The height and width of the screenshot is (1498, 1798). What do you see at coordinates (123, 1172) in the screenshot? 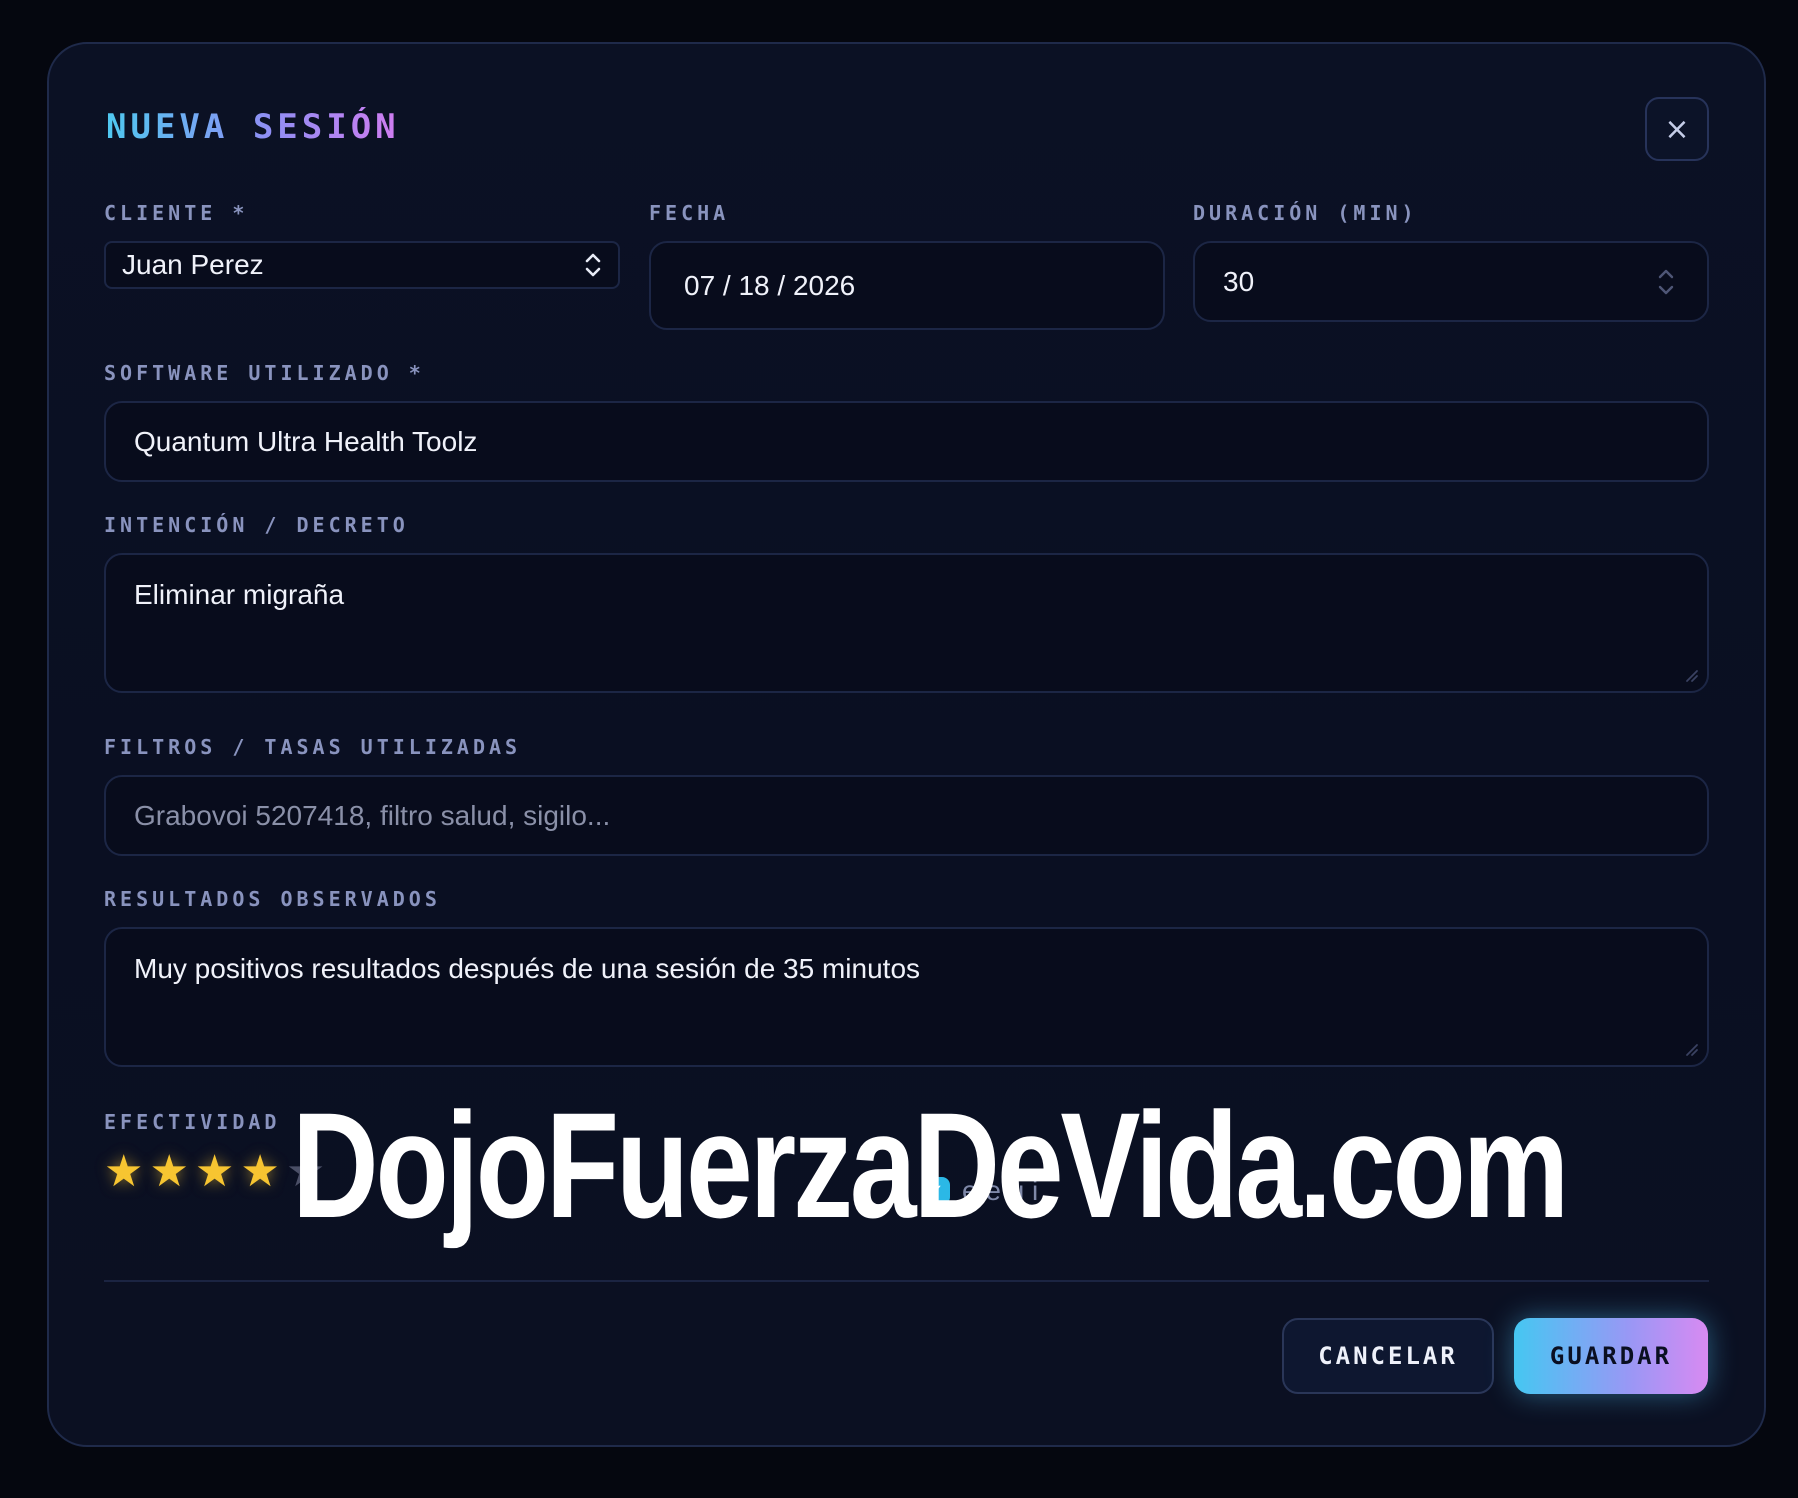
I see `star-icon-1: ★` at bounding box center [123, 1172].